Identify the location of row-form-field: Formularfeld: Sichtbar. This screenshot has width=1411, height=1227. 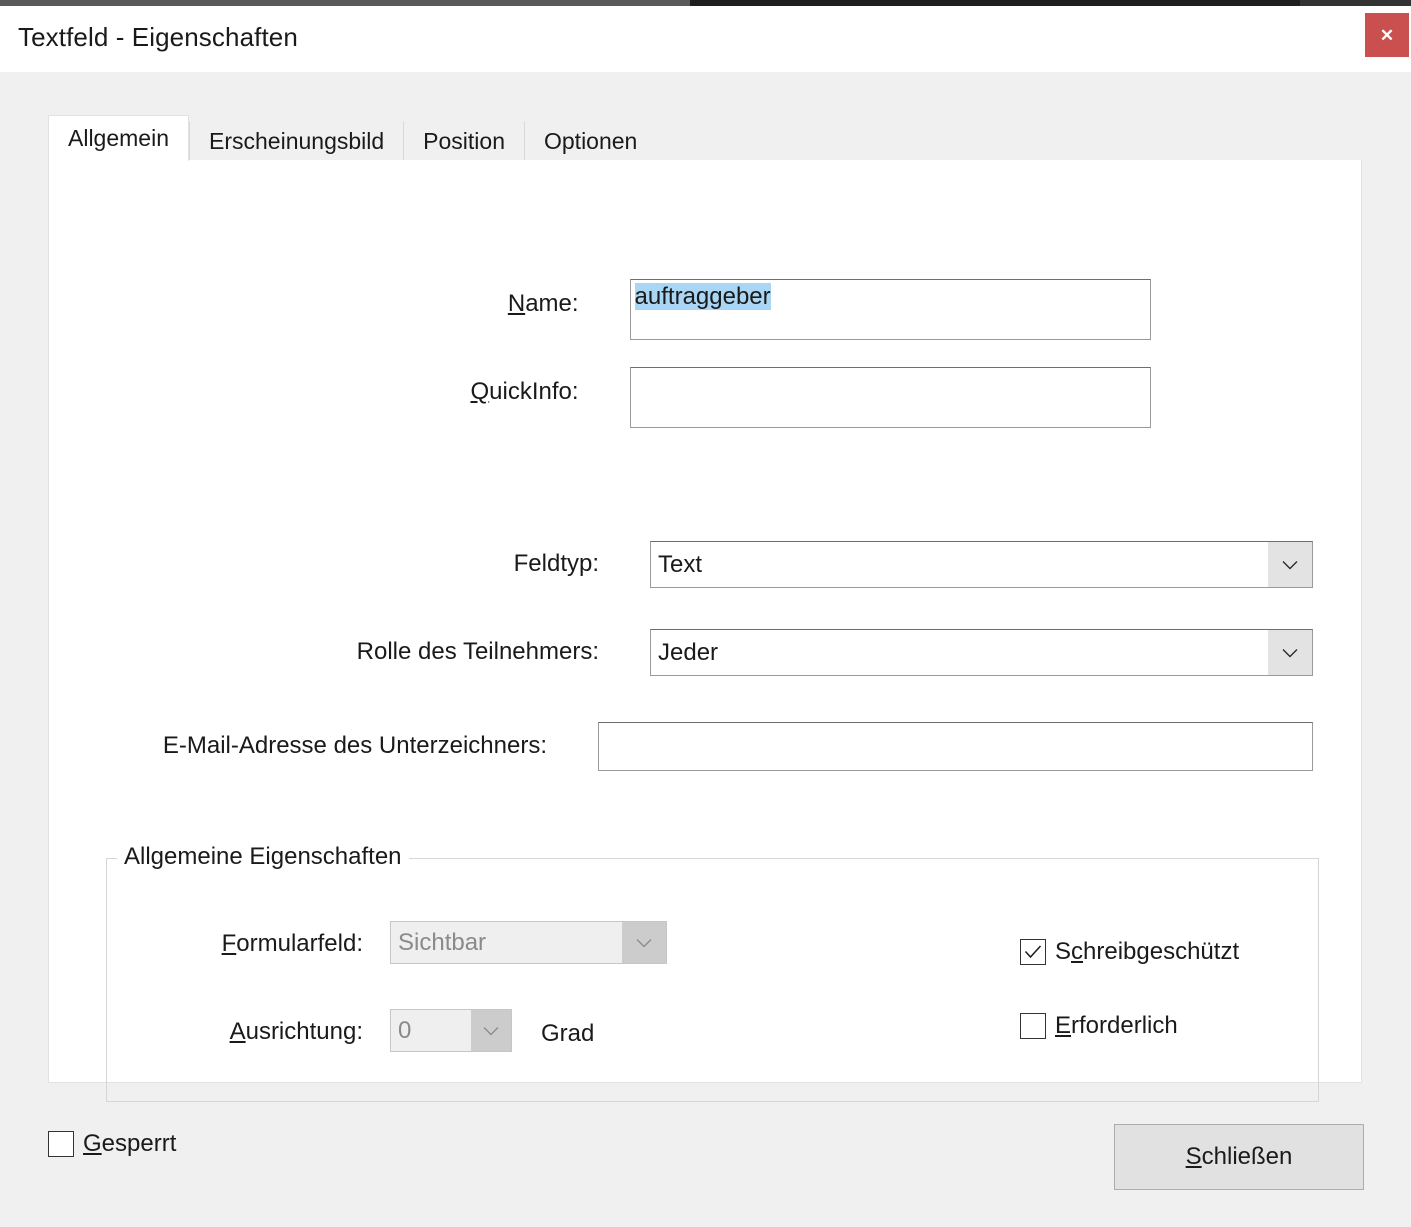
(535, 942).